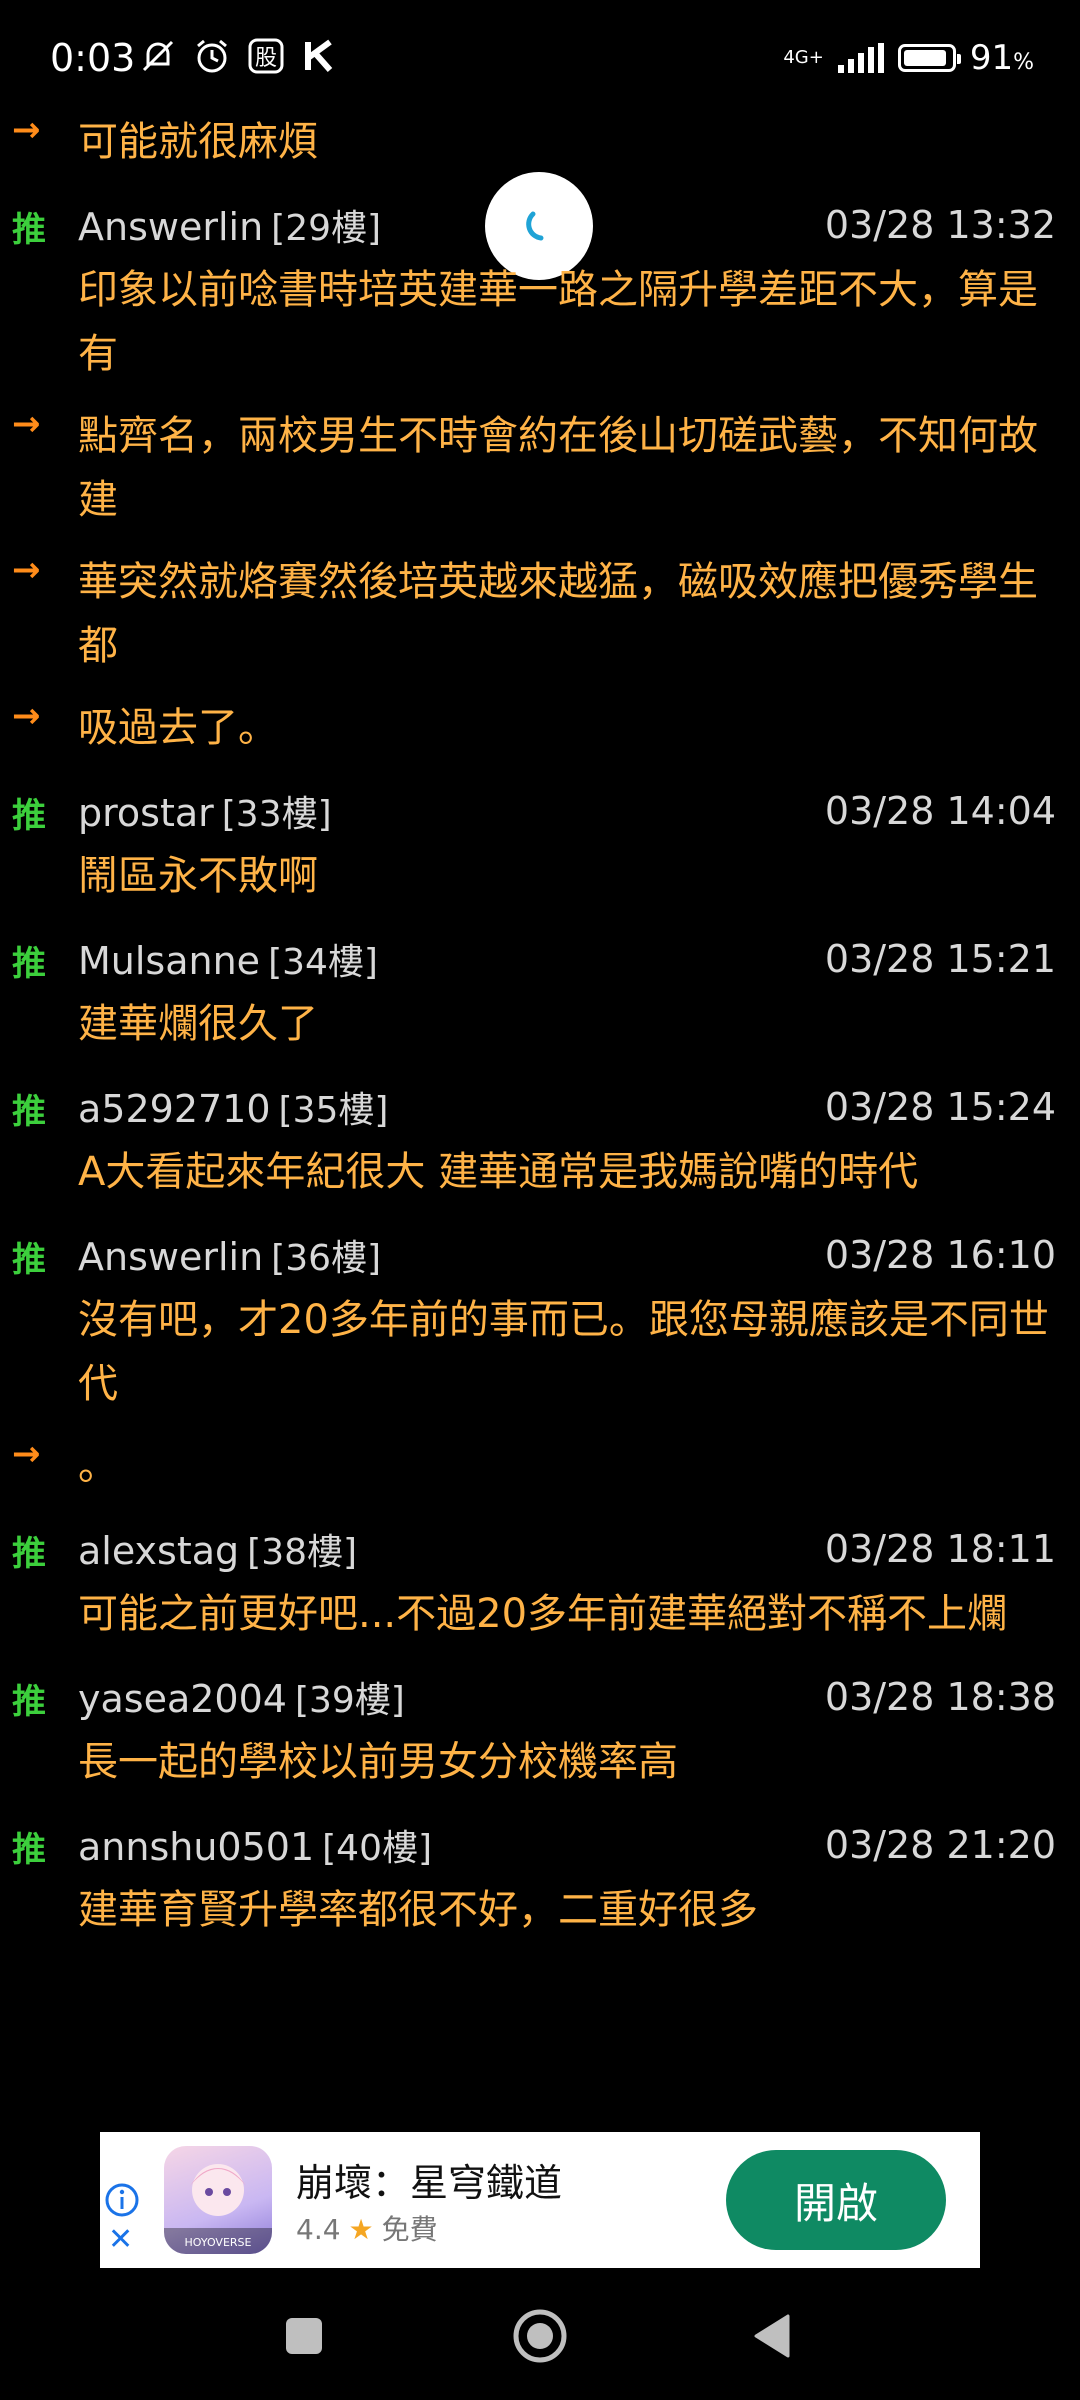 The width and height of the screenshot is (1080, 2400). What do you see at coordinates (239, 56) in the screenshot?
I see `status-icons: 股` at bounding box center [239, 56].